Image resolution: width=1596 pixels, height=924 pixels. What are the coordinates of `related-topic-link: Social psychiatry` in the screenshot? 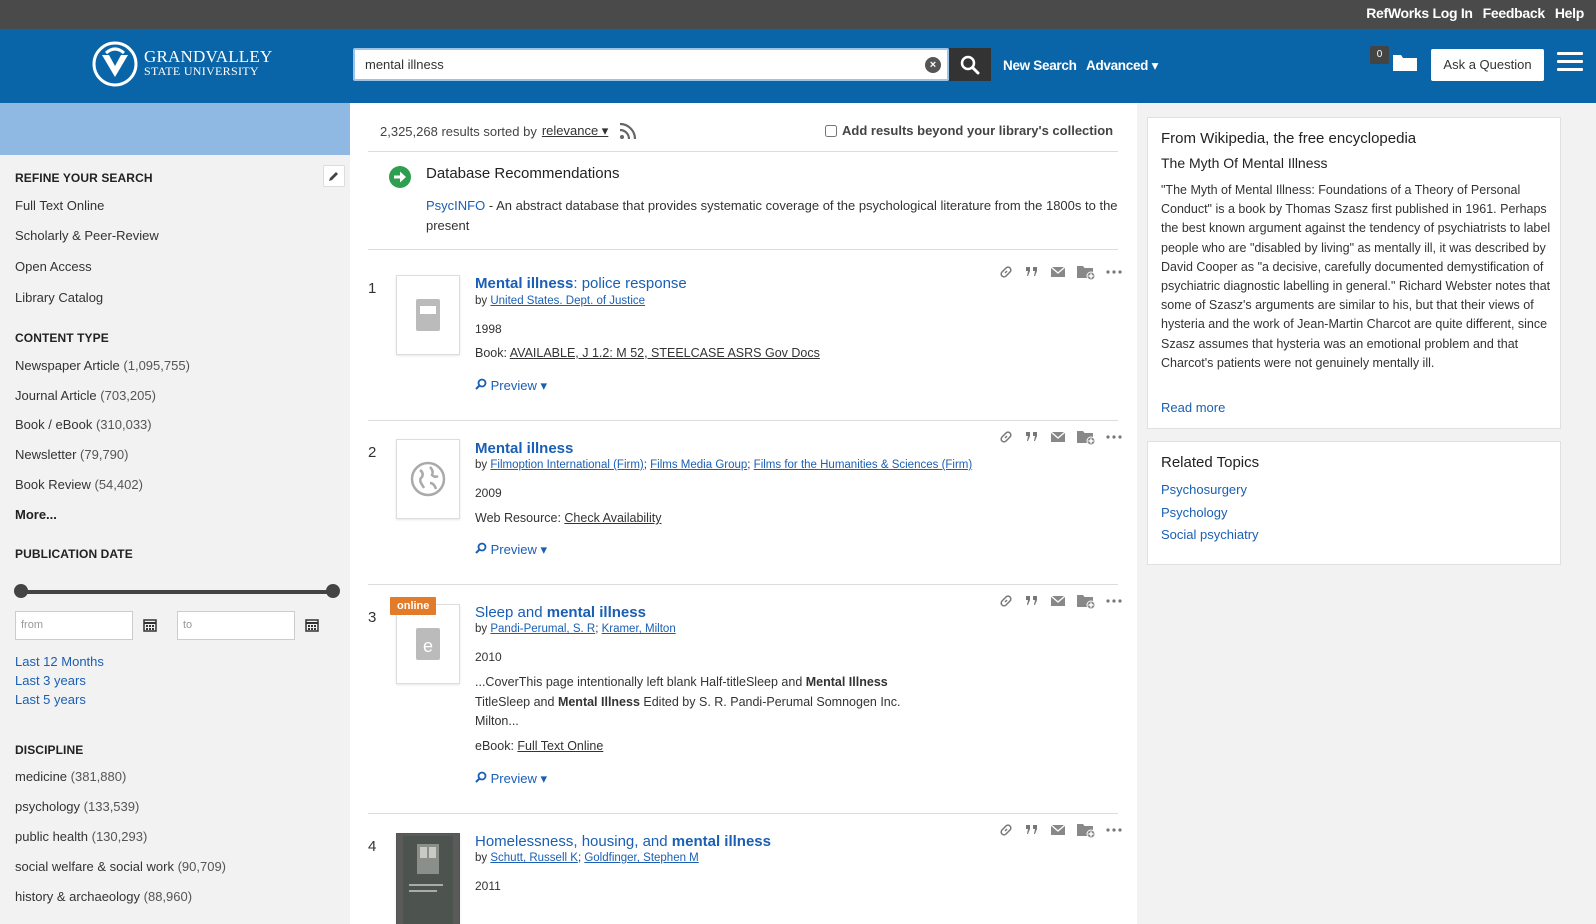 It's located at (1210, 534).